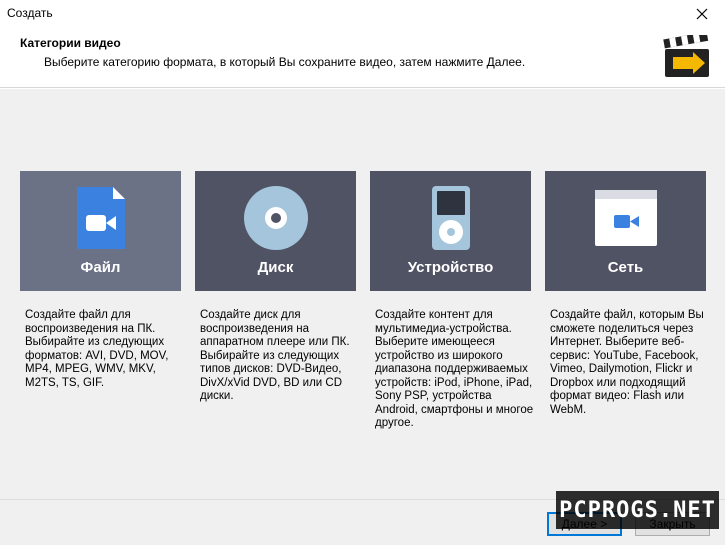 The image size is (725, 545). Describe the element at coordinates (30, 13) in the screenshot. I see `window-title: Создать` at that location.